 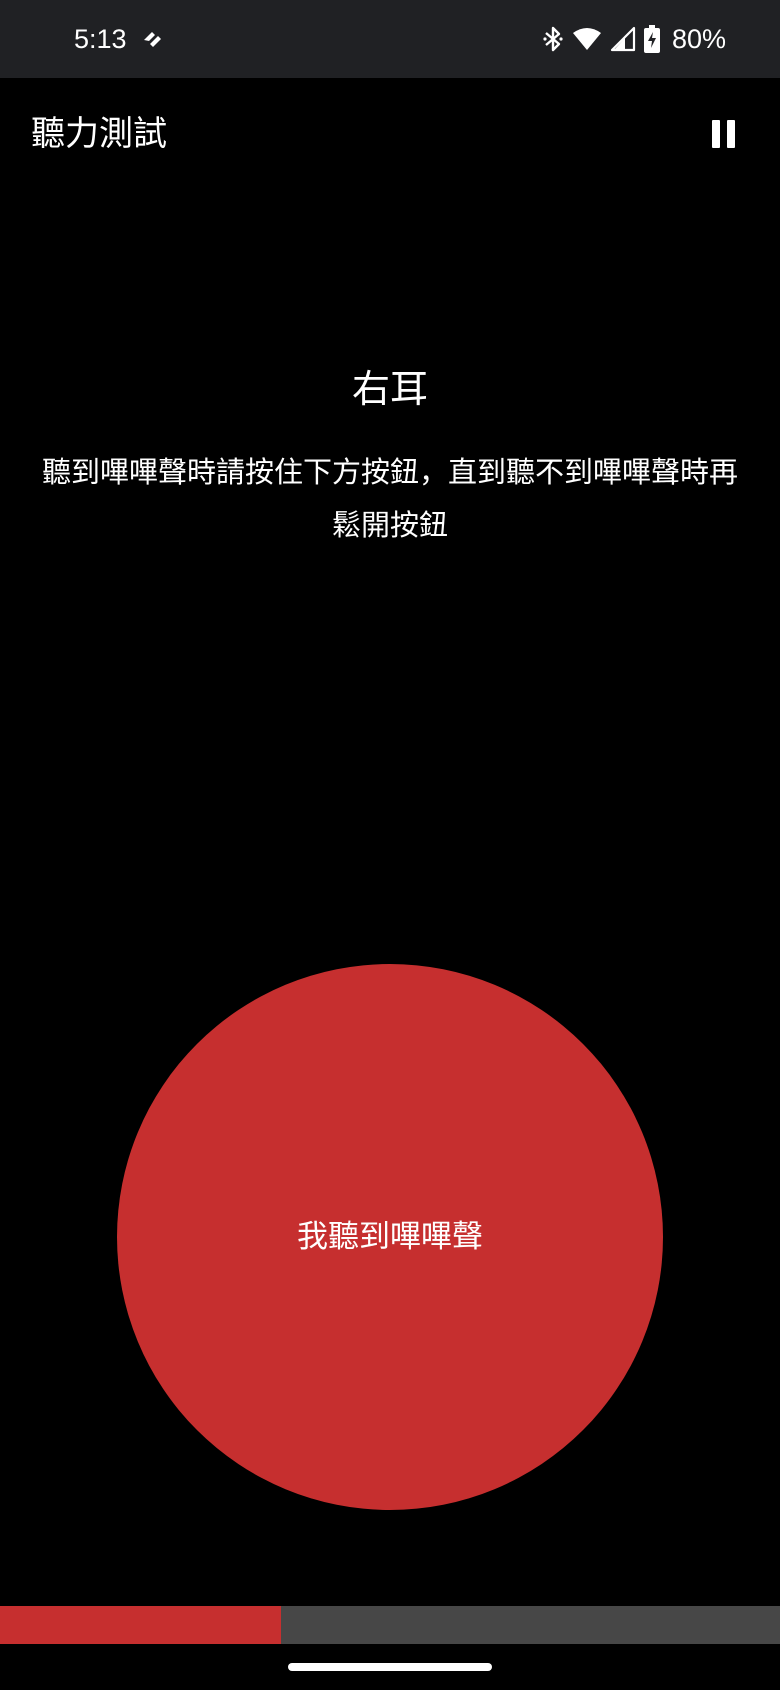 What do you see at coordinates (390, 1625) in the screenshot?
I see `test-progress-bar` at bounding box center [390, 1625].